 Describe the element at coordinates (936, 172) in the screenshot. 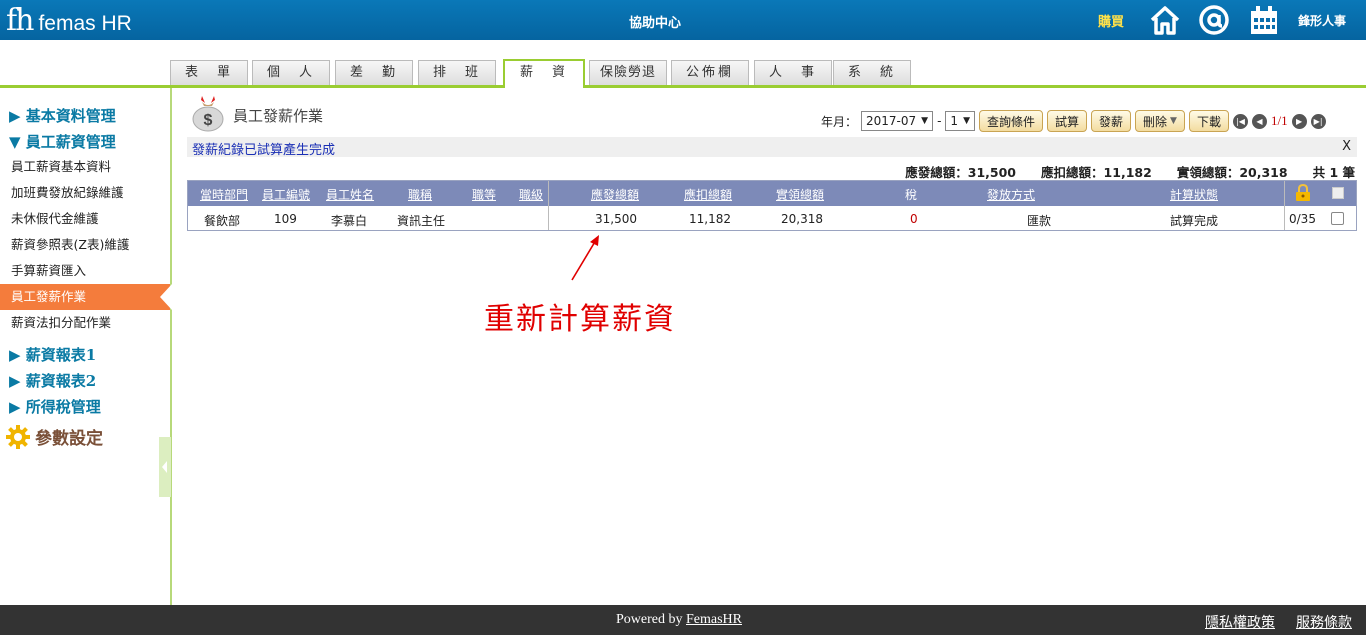

I see `payable-total-label: 應發總額：` at that location.